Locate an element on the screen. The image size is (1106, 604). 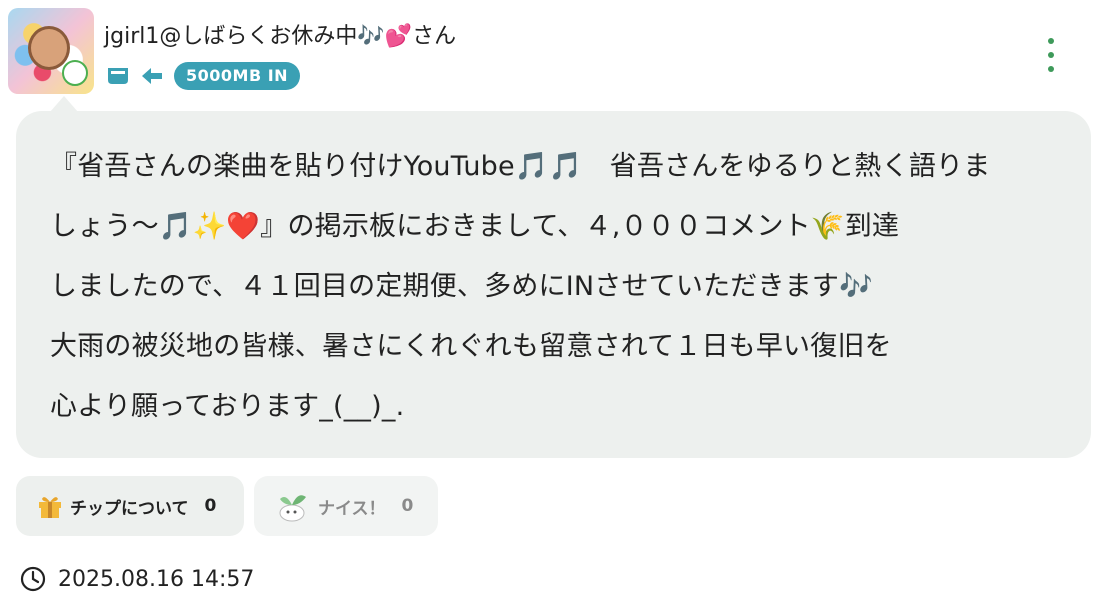
user-status-row: 5000MB IN is located at coordinates (203, 76).